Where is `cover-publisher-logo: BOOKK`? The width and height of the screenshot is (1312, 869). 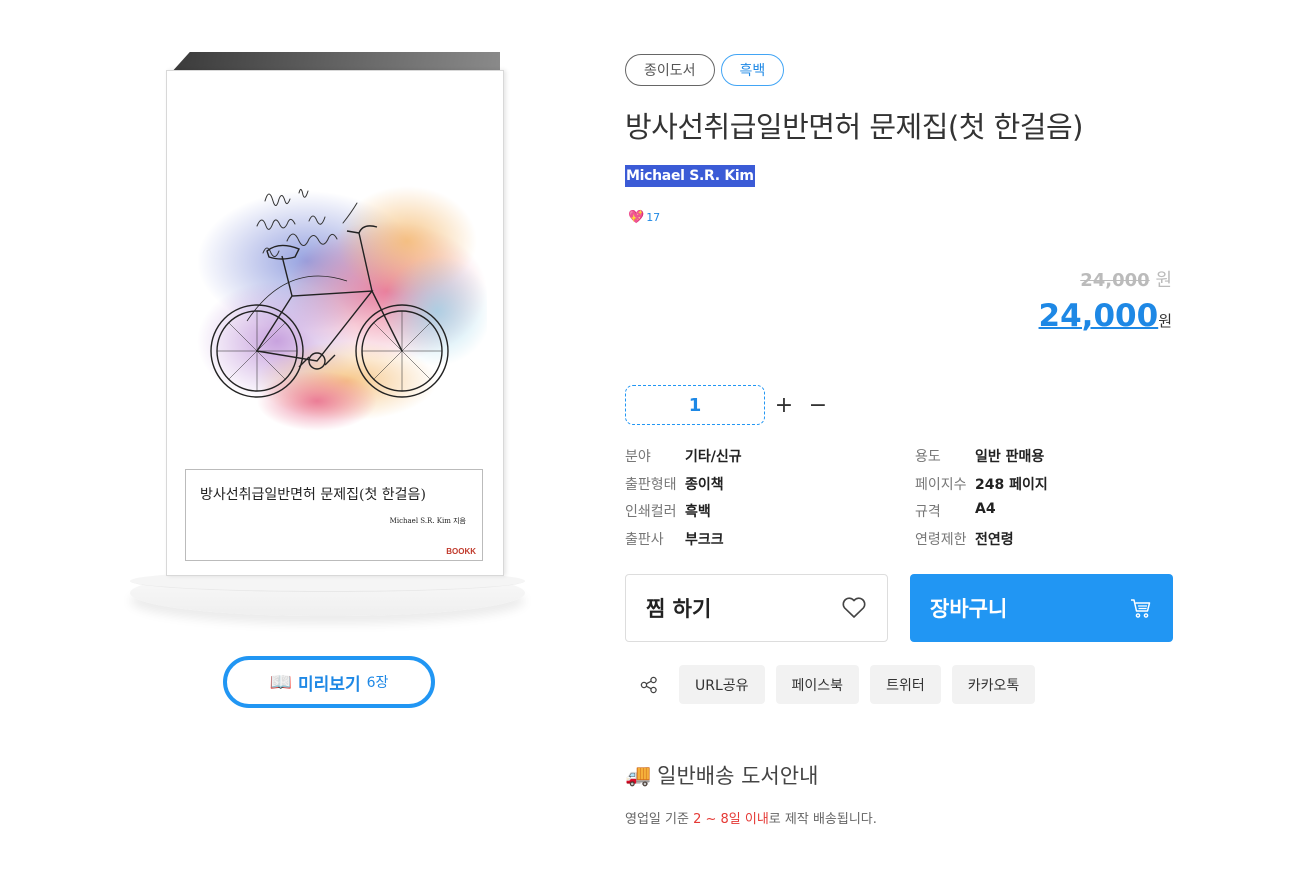
cover-publisher-logo: BOOKK is located at coordinates (461, 551).